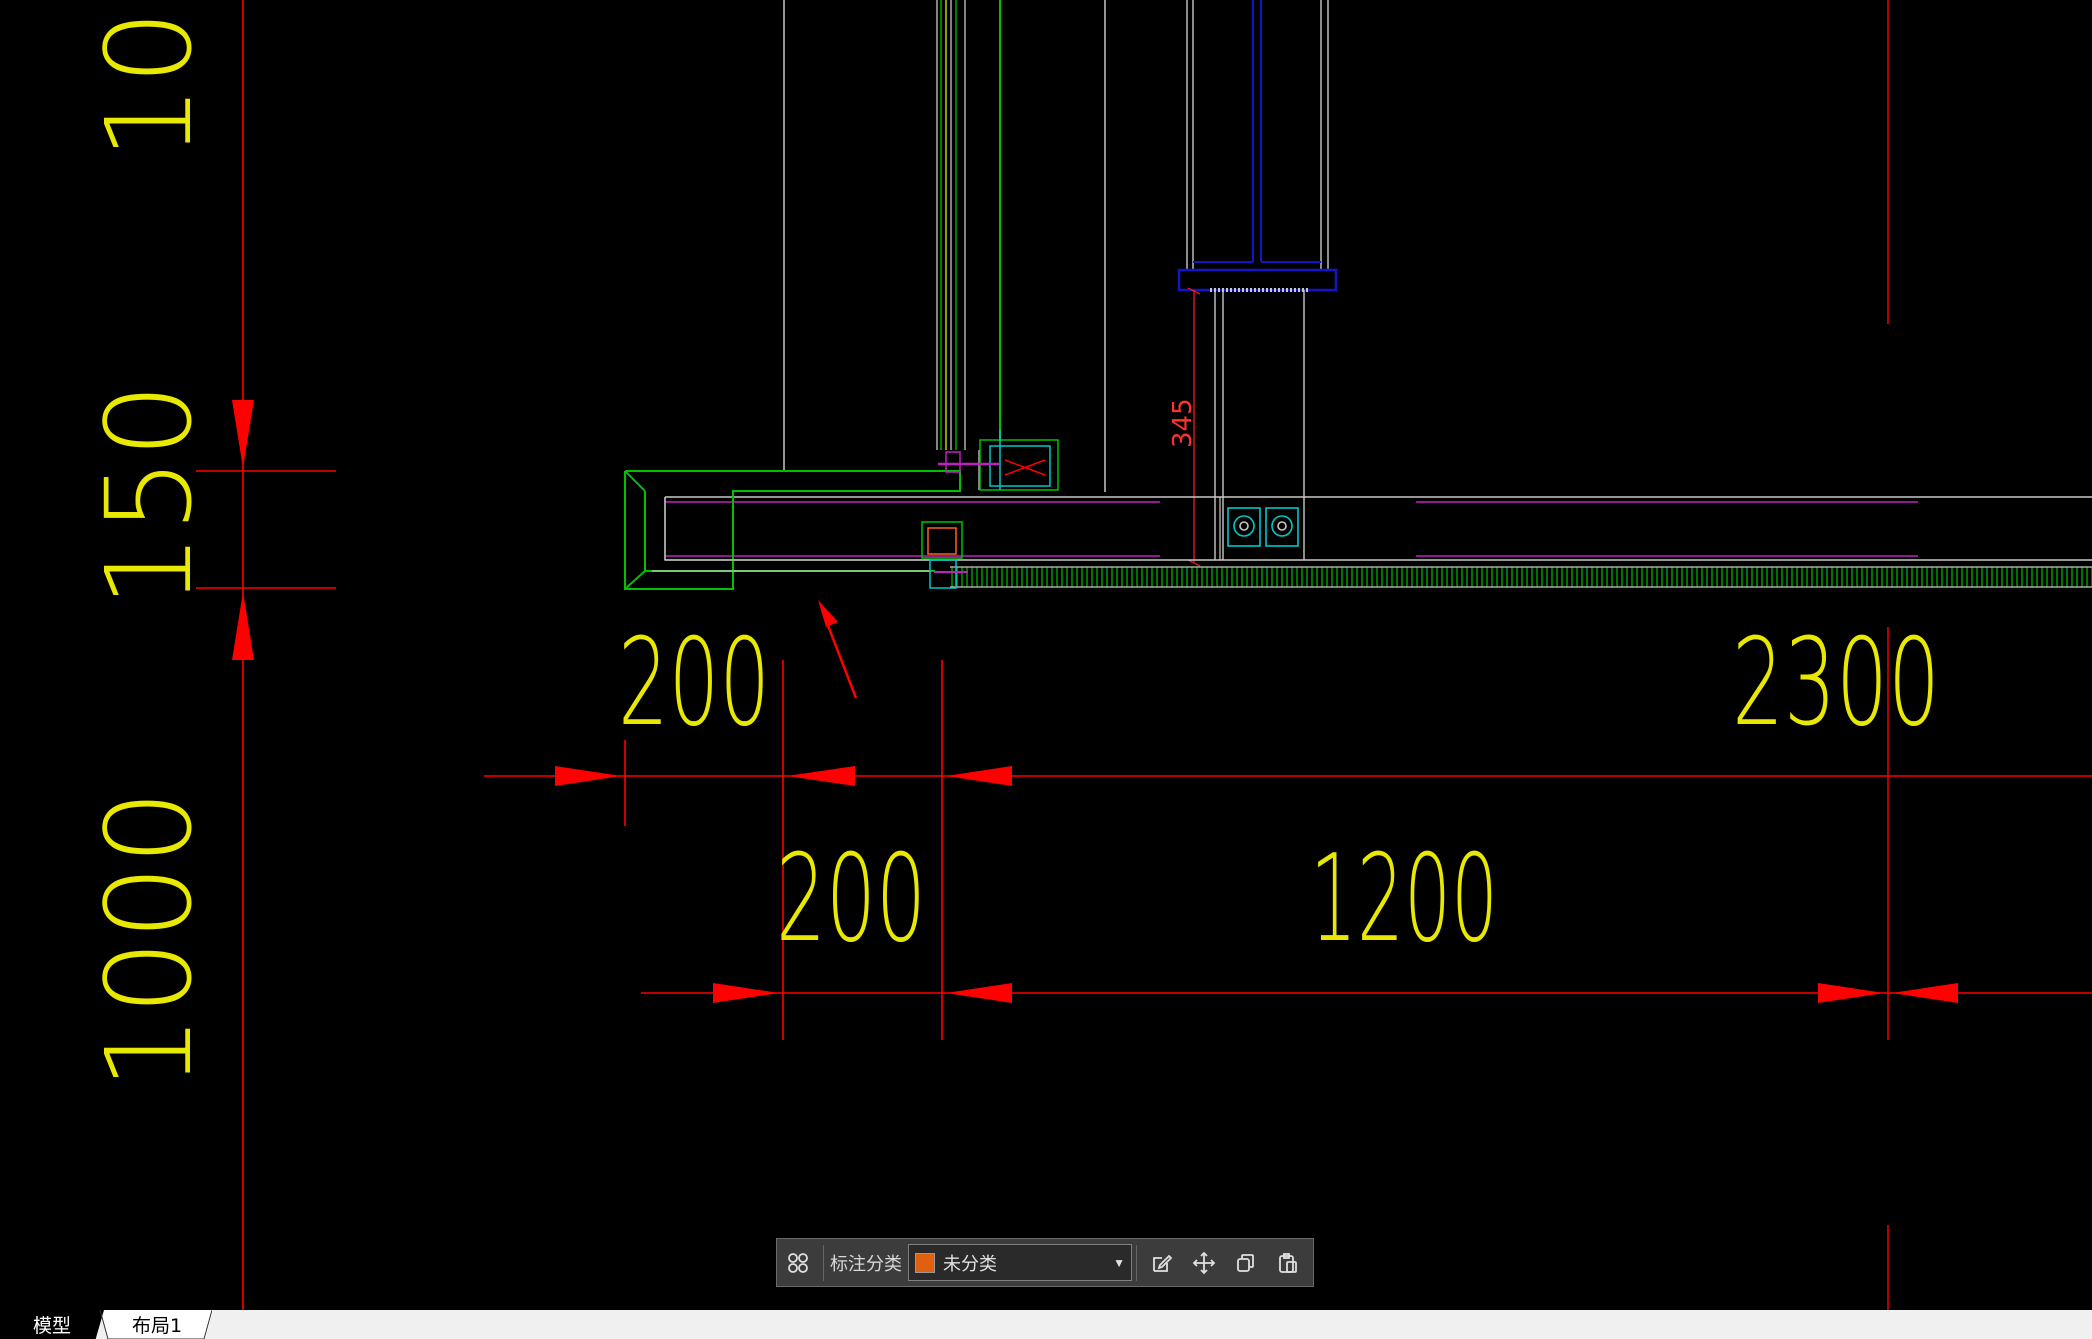 This screenshot has width=2092, height=1339. Describe the element at coordinates (1046, 1324) in the screenshot. I see `layout-tab-bar: 布局1 模型` at that location.